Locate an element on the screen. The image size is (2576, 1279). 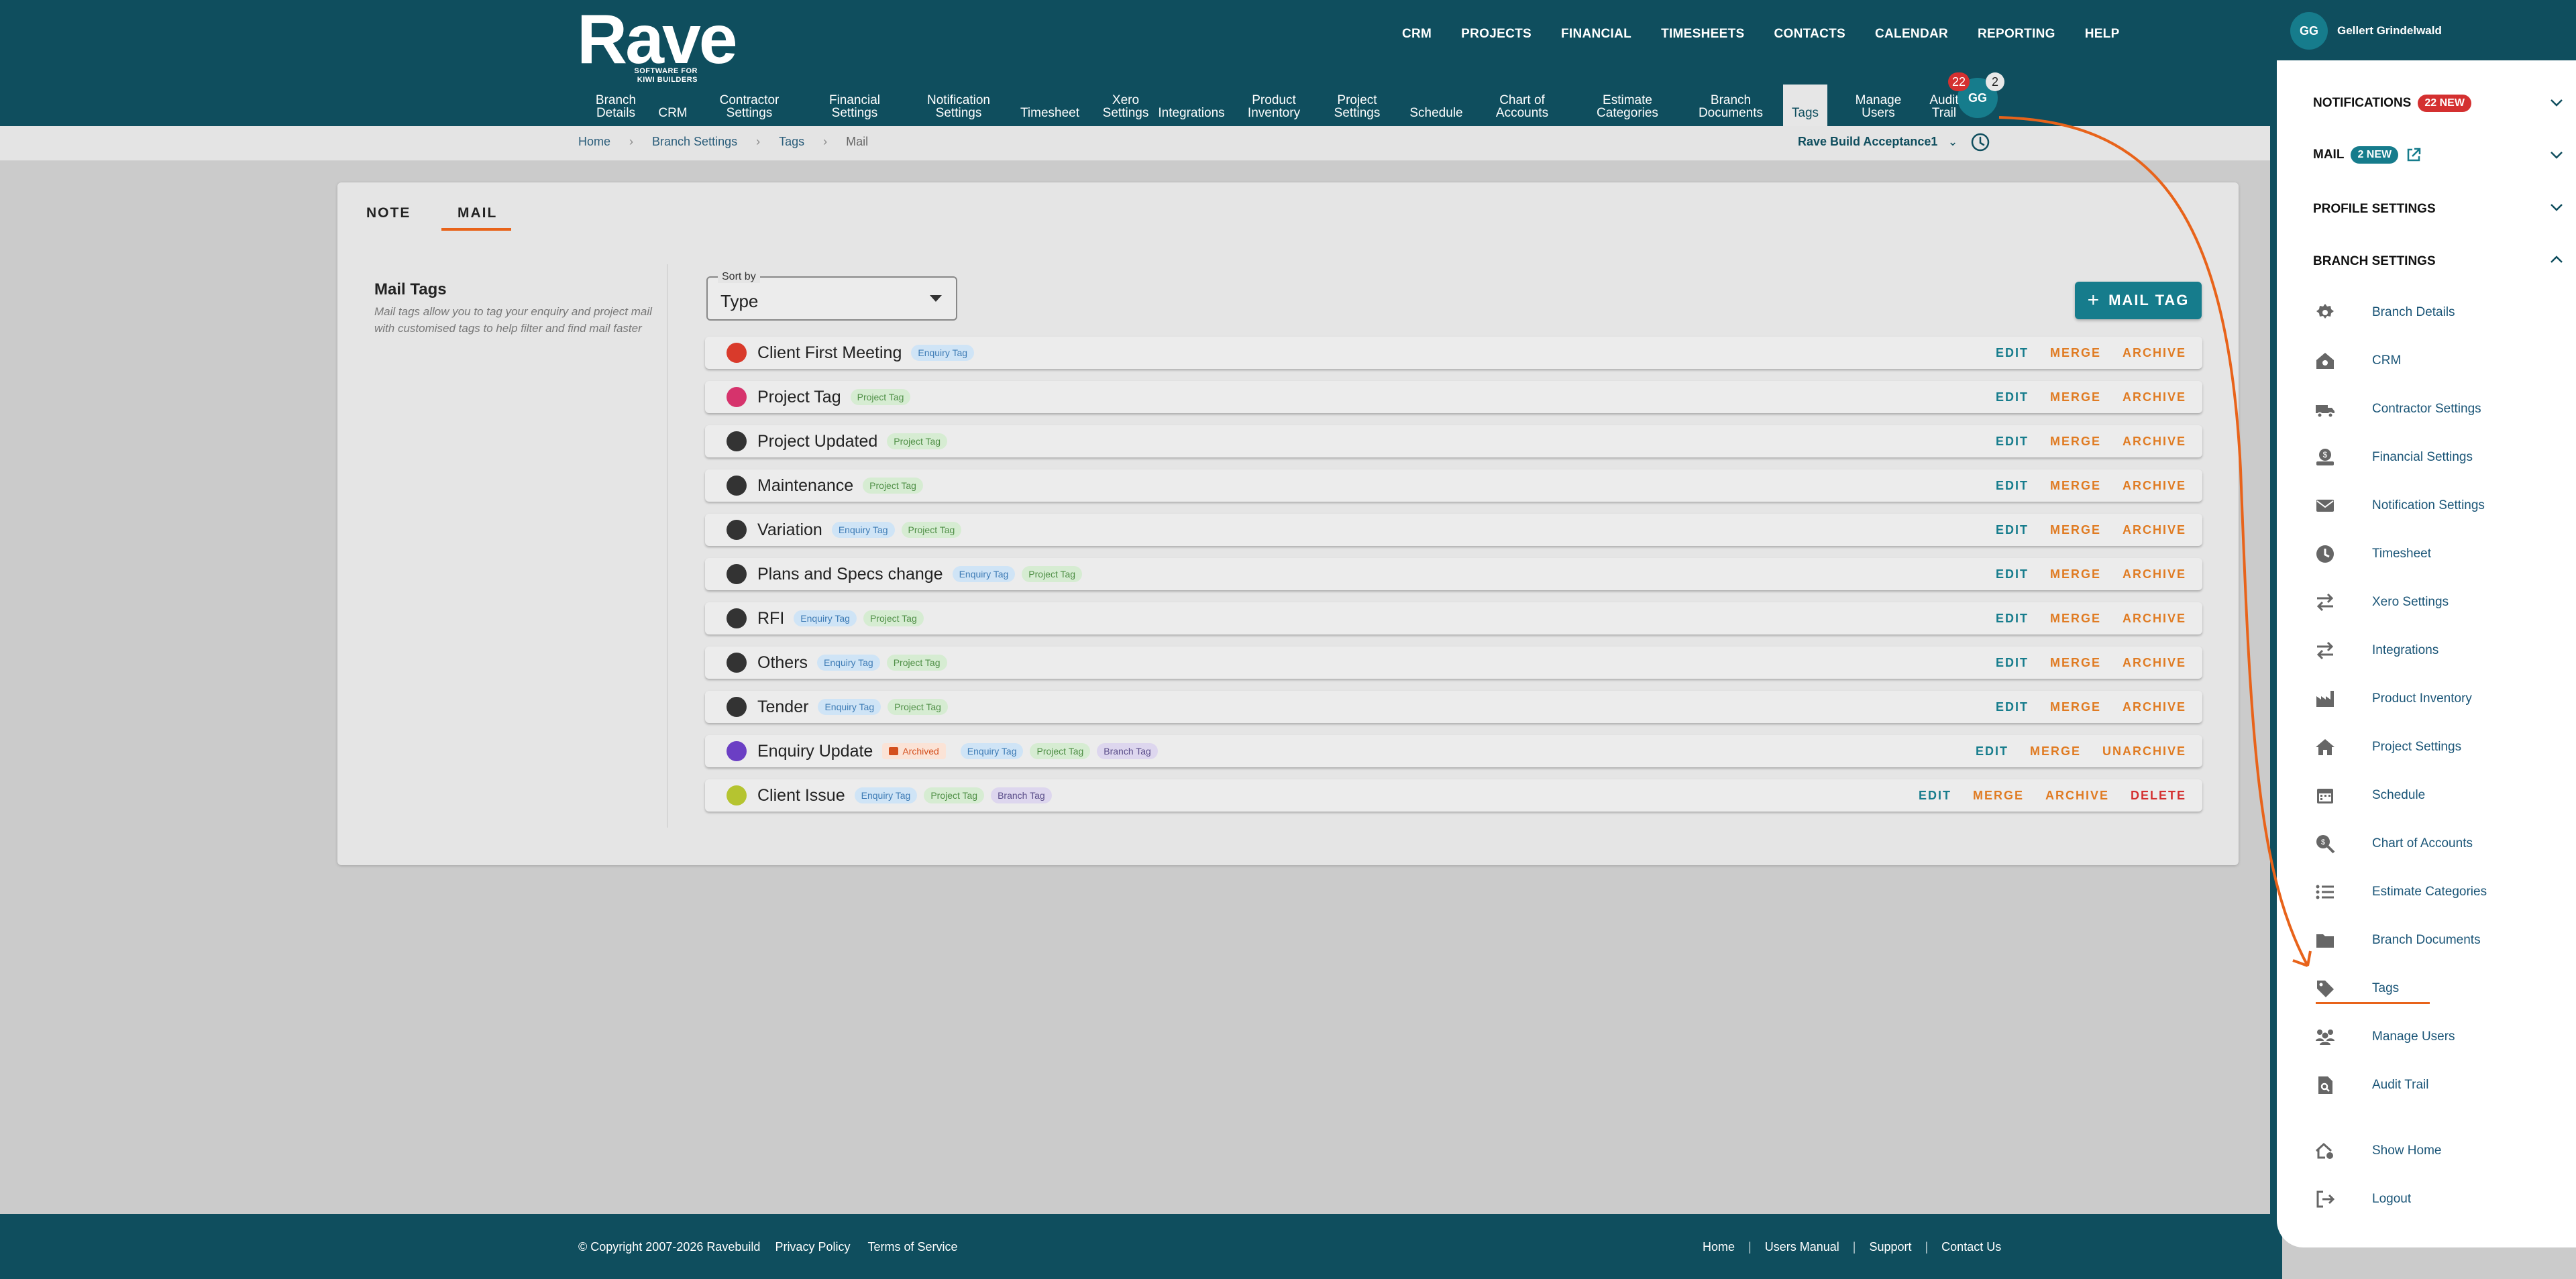
show-home-item: Show Home is located at coordinates (2377, 1151).